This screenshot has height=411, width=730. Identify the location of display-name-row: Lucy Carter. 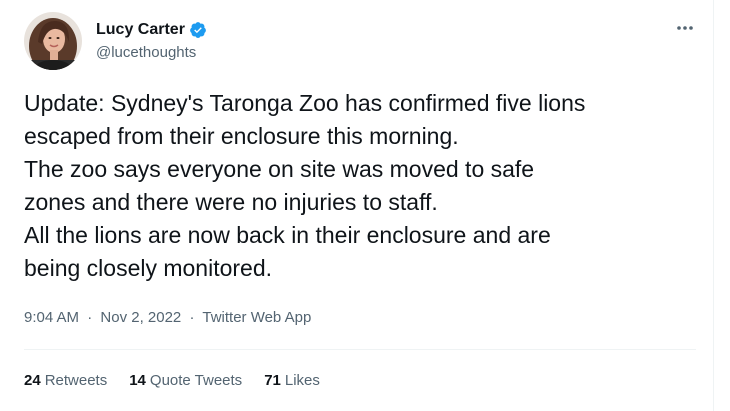
(151, 30).